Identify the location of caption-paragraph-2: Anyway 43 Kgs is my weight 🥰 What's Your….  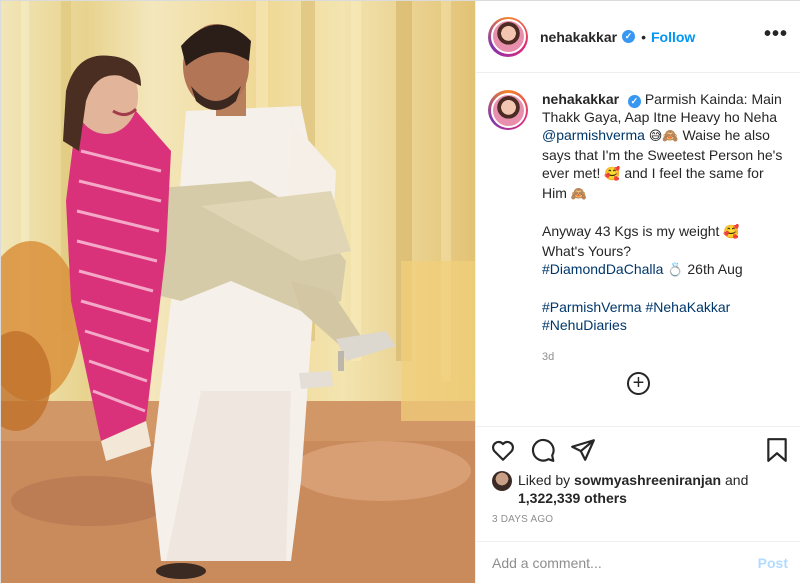
(664, 251).